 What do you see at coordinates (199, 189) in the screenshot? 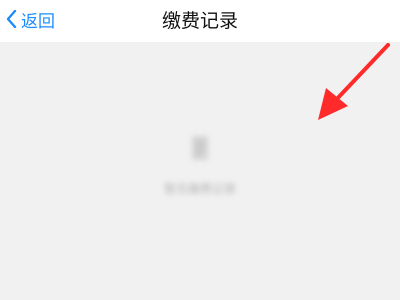
I see `empty-message: 暂无缴费记录` at bounding box center [199, 189].